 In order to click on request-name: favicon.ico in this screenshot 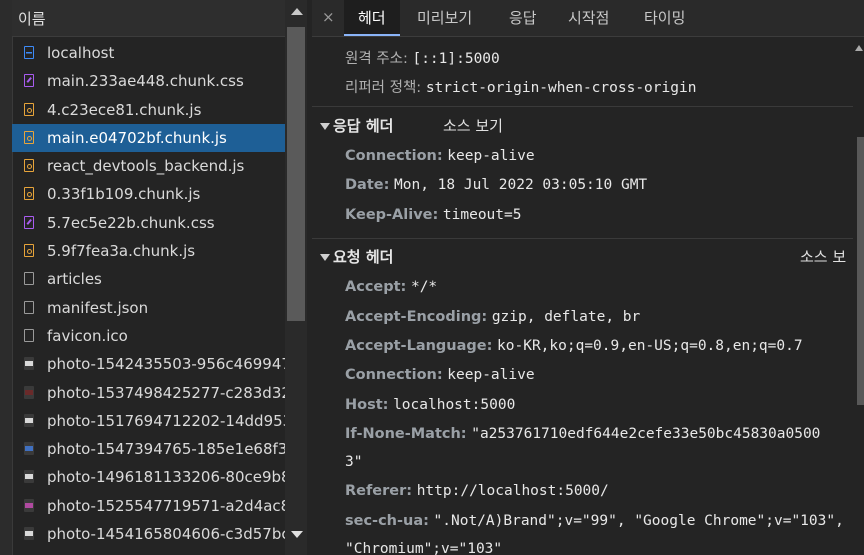, I will do `click(87, 335)`.